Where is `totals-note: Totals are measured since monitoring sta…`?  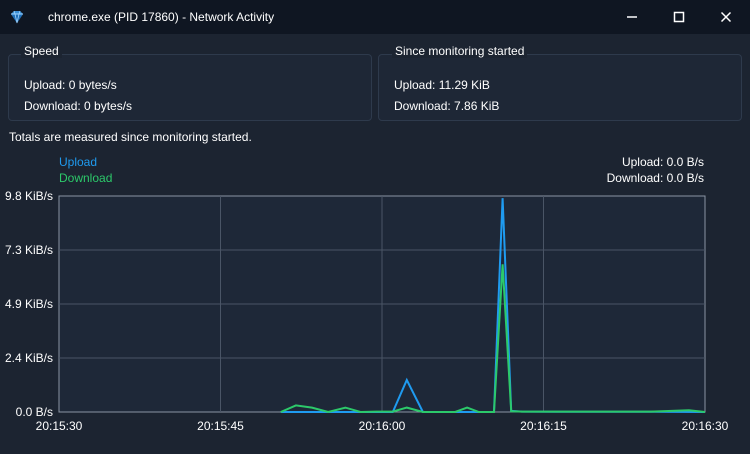
totals-note: Totals are measured since monitoring sta… is located at coordinates (130, 137).